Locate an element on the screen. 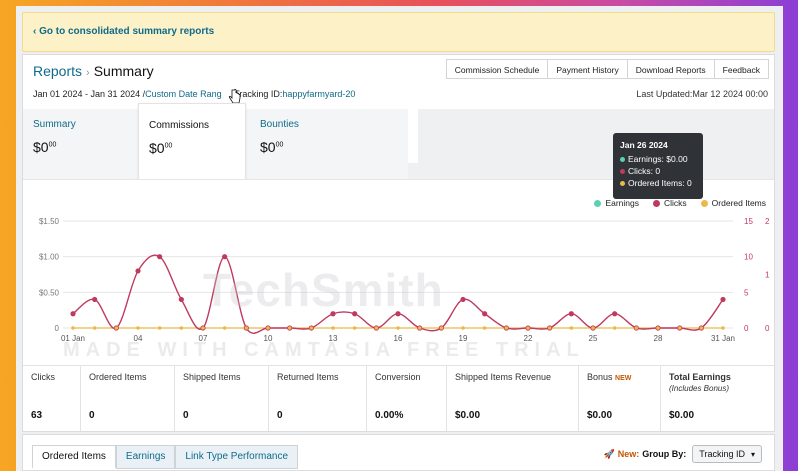 This screenshot has width=798, height=471. tooltip-ordered-dot-icon is located at coordinates (622, 183).